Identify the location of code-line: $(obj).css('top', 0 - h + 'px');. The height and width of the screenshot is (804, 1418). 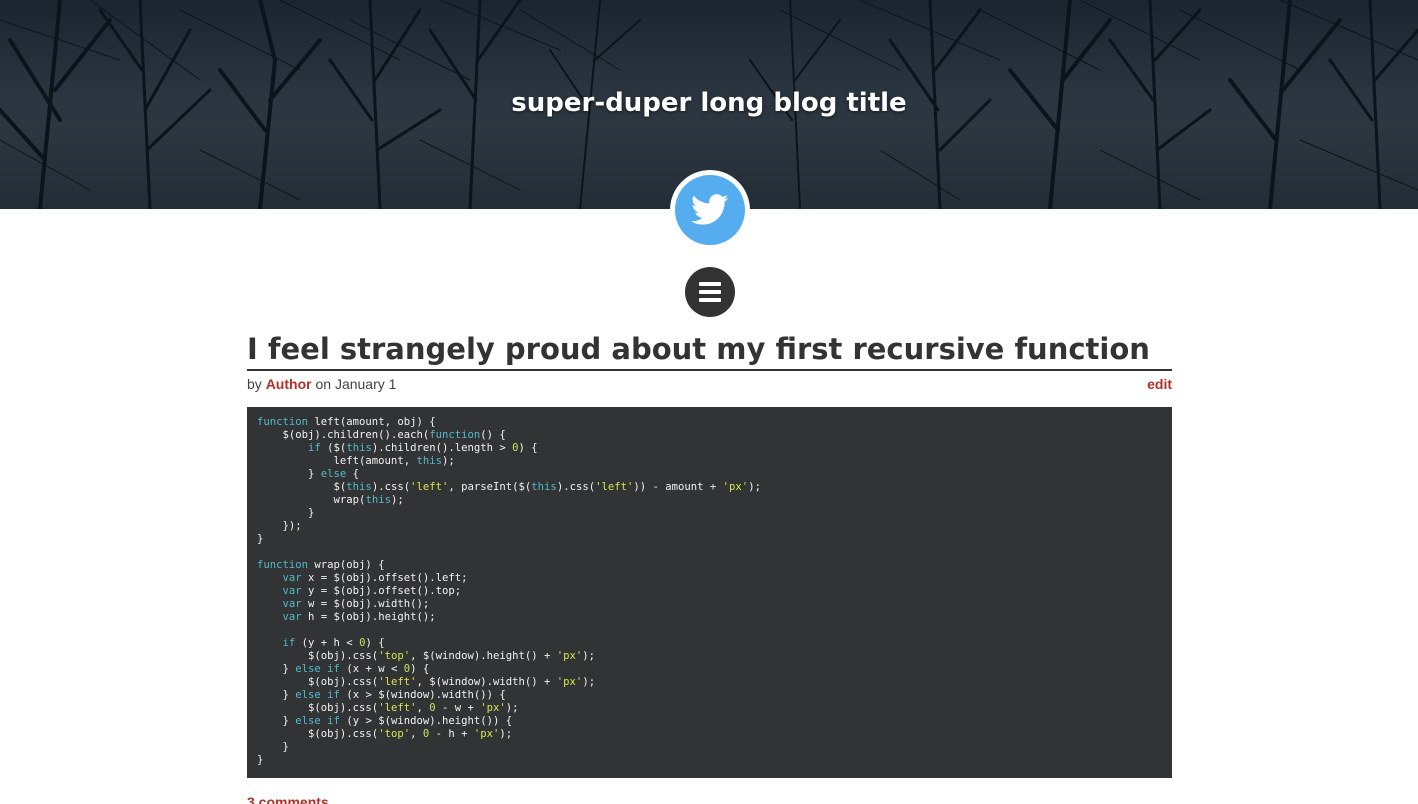
(385, 734).